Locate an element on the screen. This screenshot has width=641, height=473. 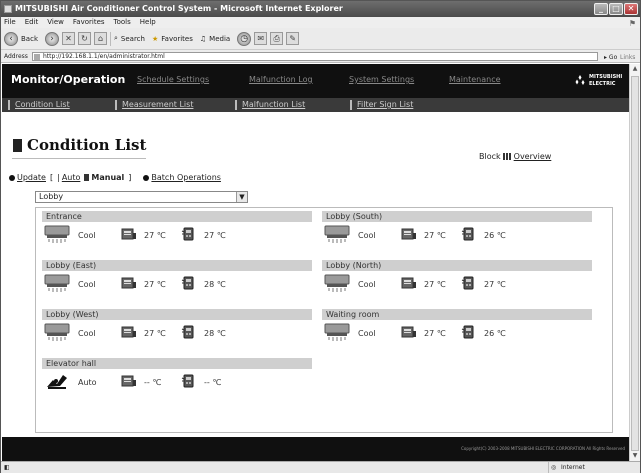
status-page-icon: ◧ is located at coordinates (7, 467).